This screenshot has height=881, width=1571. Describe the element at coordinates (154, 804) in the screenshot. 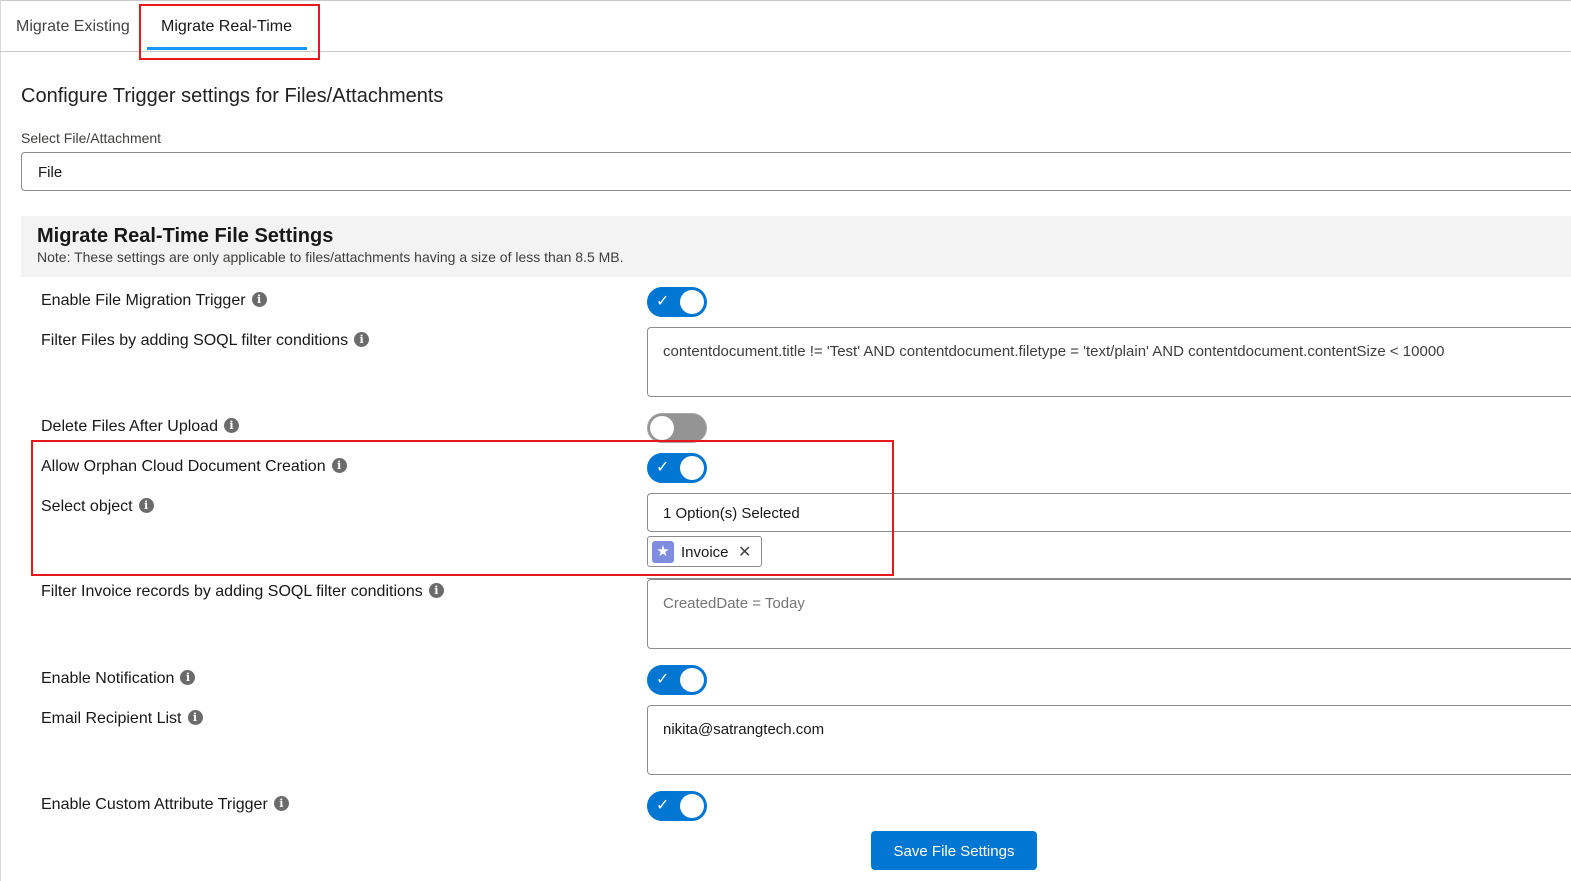

I see `custom-attr-text: Enable Custom Attribute Trigger` at that location.